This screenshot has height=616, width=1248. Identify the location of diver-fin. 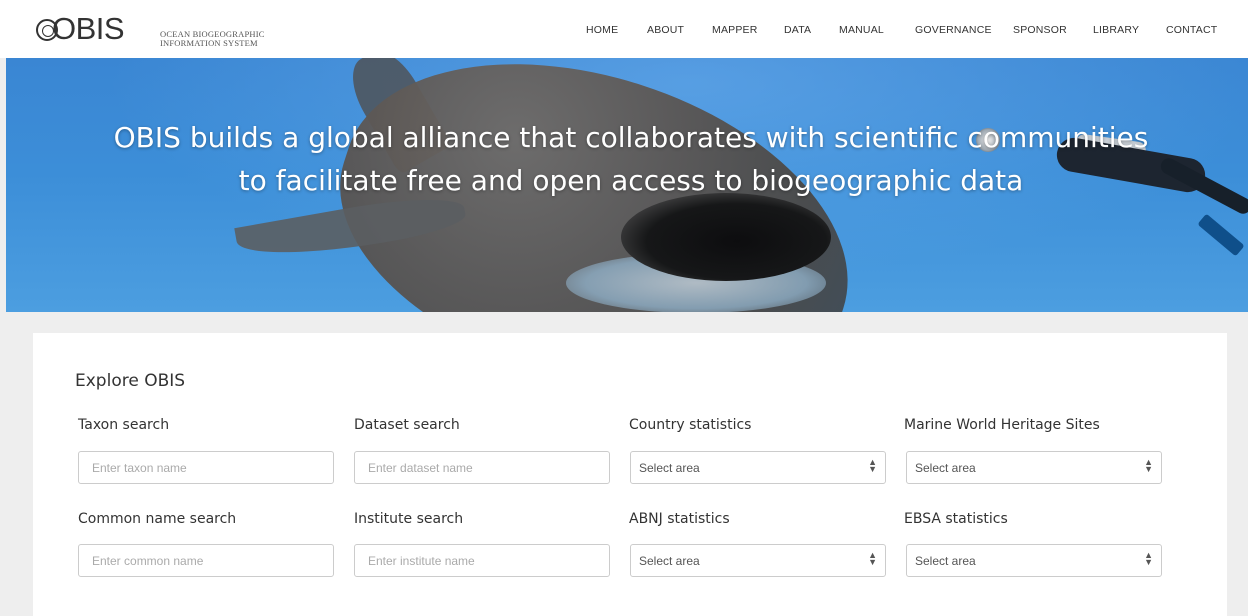
(1221, 235).